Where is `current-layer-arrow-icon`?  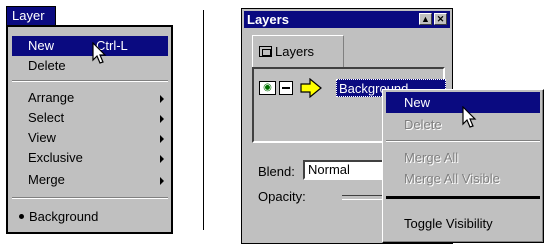
current-layer-arrow-icon is located at coordinates (311, 88).